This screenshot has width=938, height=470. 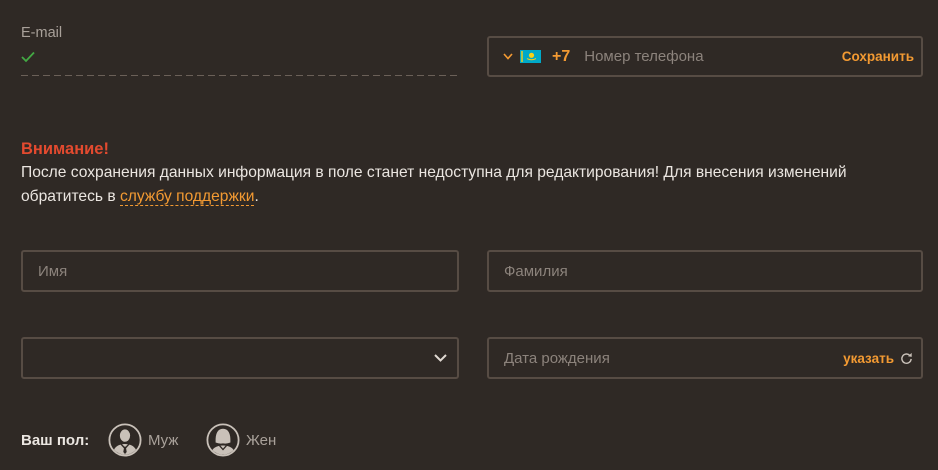 I want to click on gender-option-male: Муж, so click(x=143, y=440).